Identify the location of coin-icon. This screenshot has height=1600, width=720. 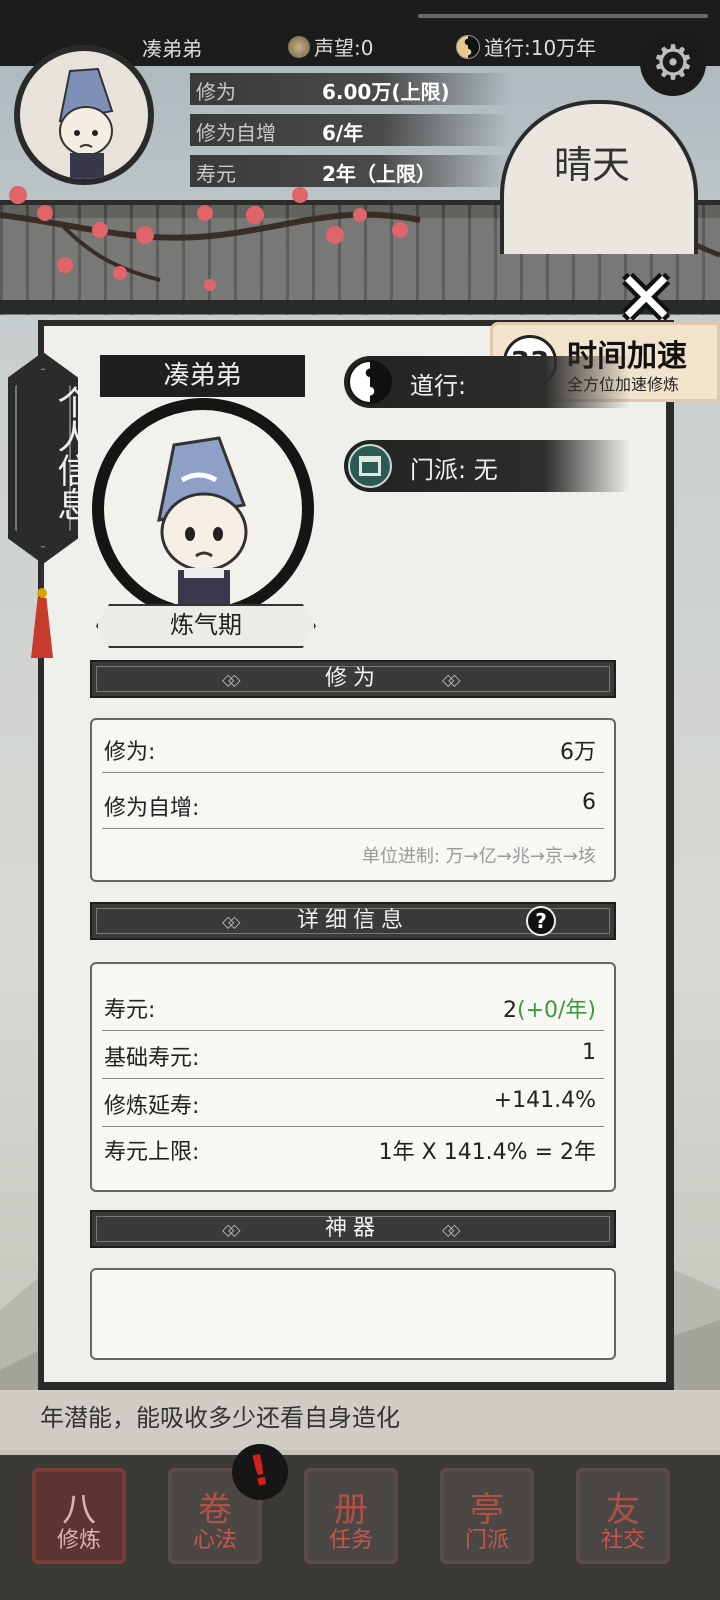
(299, 46).